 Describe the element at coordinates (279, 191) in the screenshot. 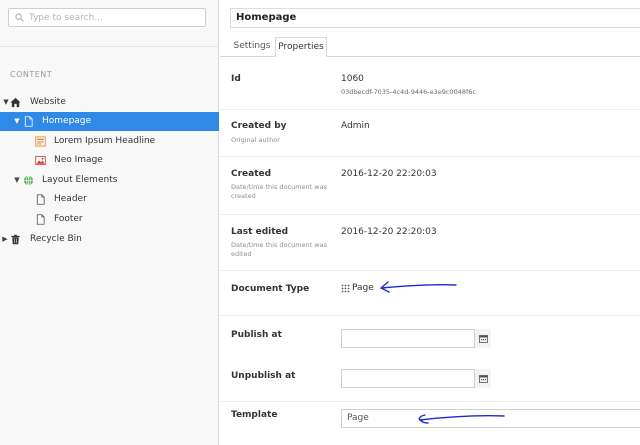

I see `property-description: Date/time this document was created` at that location.